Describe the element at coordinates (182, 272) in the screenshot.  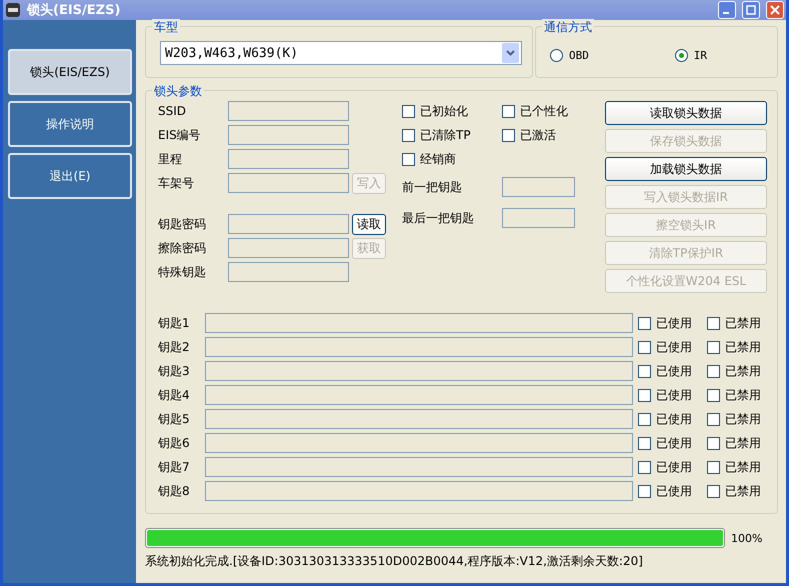
I see `field-label: 特殊钥匙` at that location.